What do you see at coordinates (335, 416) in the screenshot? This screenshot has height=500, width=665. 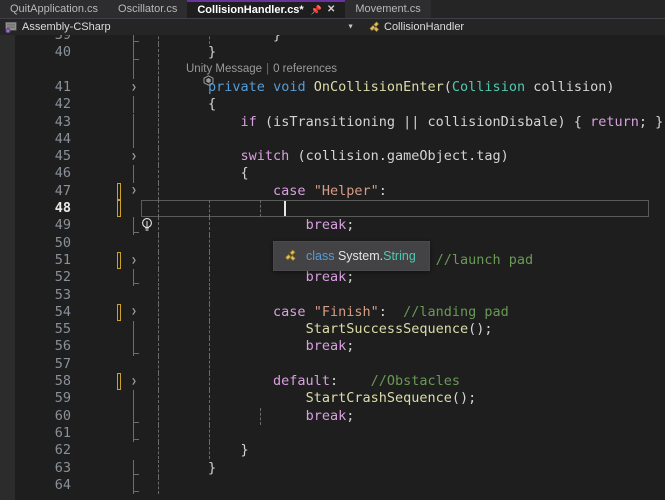 I see `code-line: 60 break;` at bounding box center [335, 416].